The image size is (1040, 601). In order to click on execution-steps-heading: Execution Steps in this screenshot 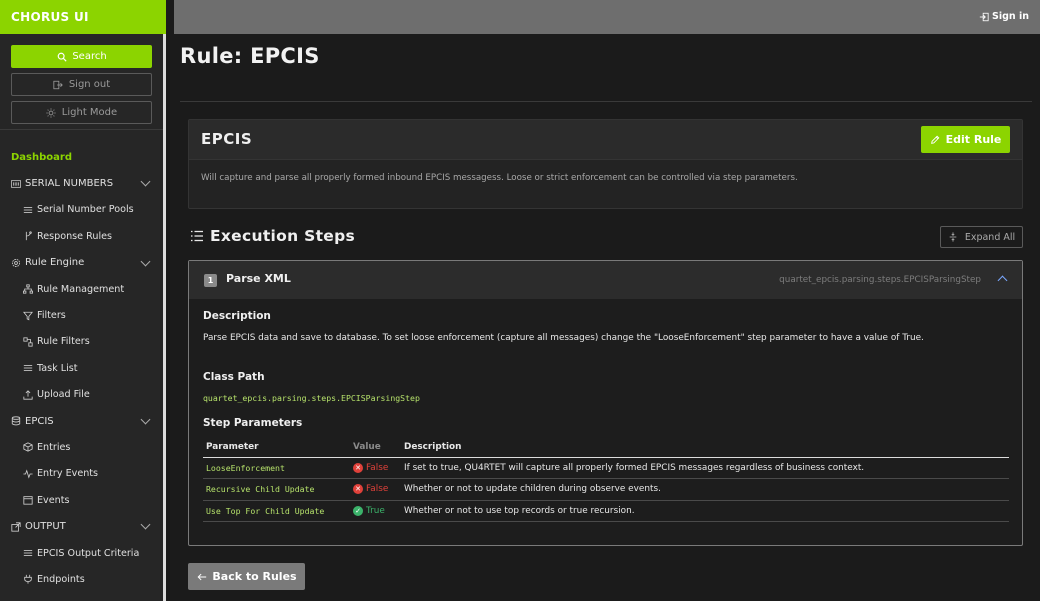, I will do `click(272, 236)`.